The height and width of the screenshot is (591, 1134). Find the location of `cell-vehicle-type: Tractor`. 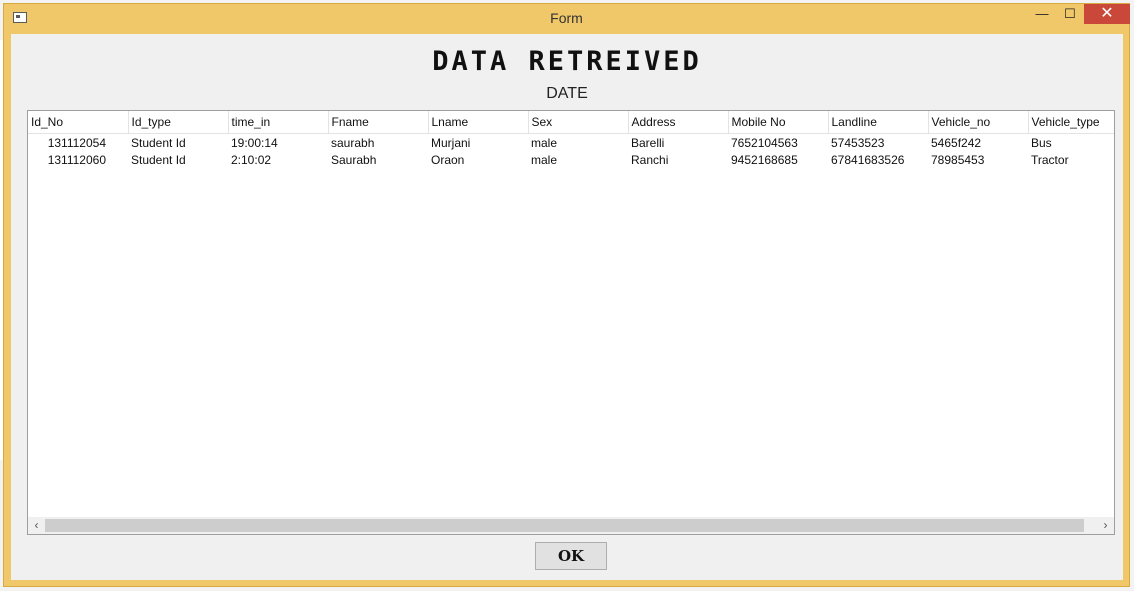

cell-vehicle-type: Tractor is located at coordinates (1071, 159).